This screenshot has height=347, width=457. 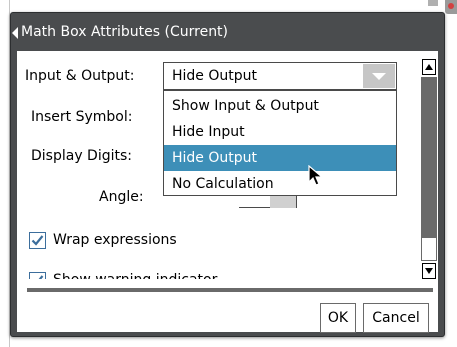 What do you see at coordinates (214, 76) in the screenshot?
I see `input-output-value: Hide Output` at bounding box center [214, 76].